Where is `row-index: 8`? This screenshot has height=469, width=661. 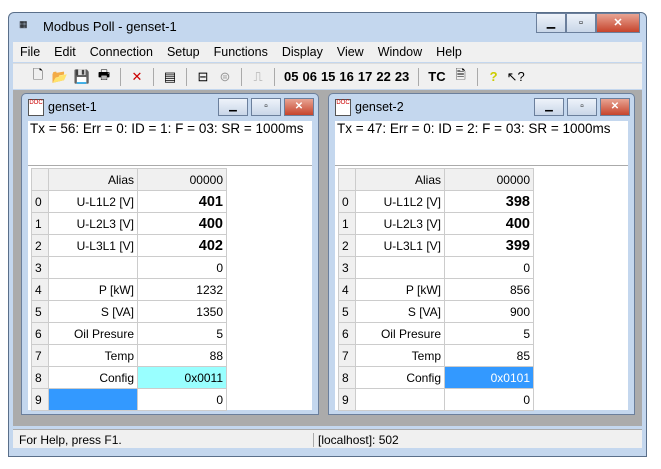
row-index: 8 is located at coordinates (347, 377).